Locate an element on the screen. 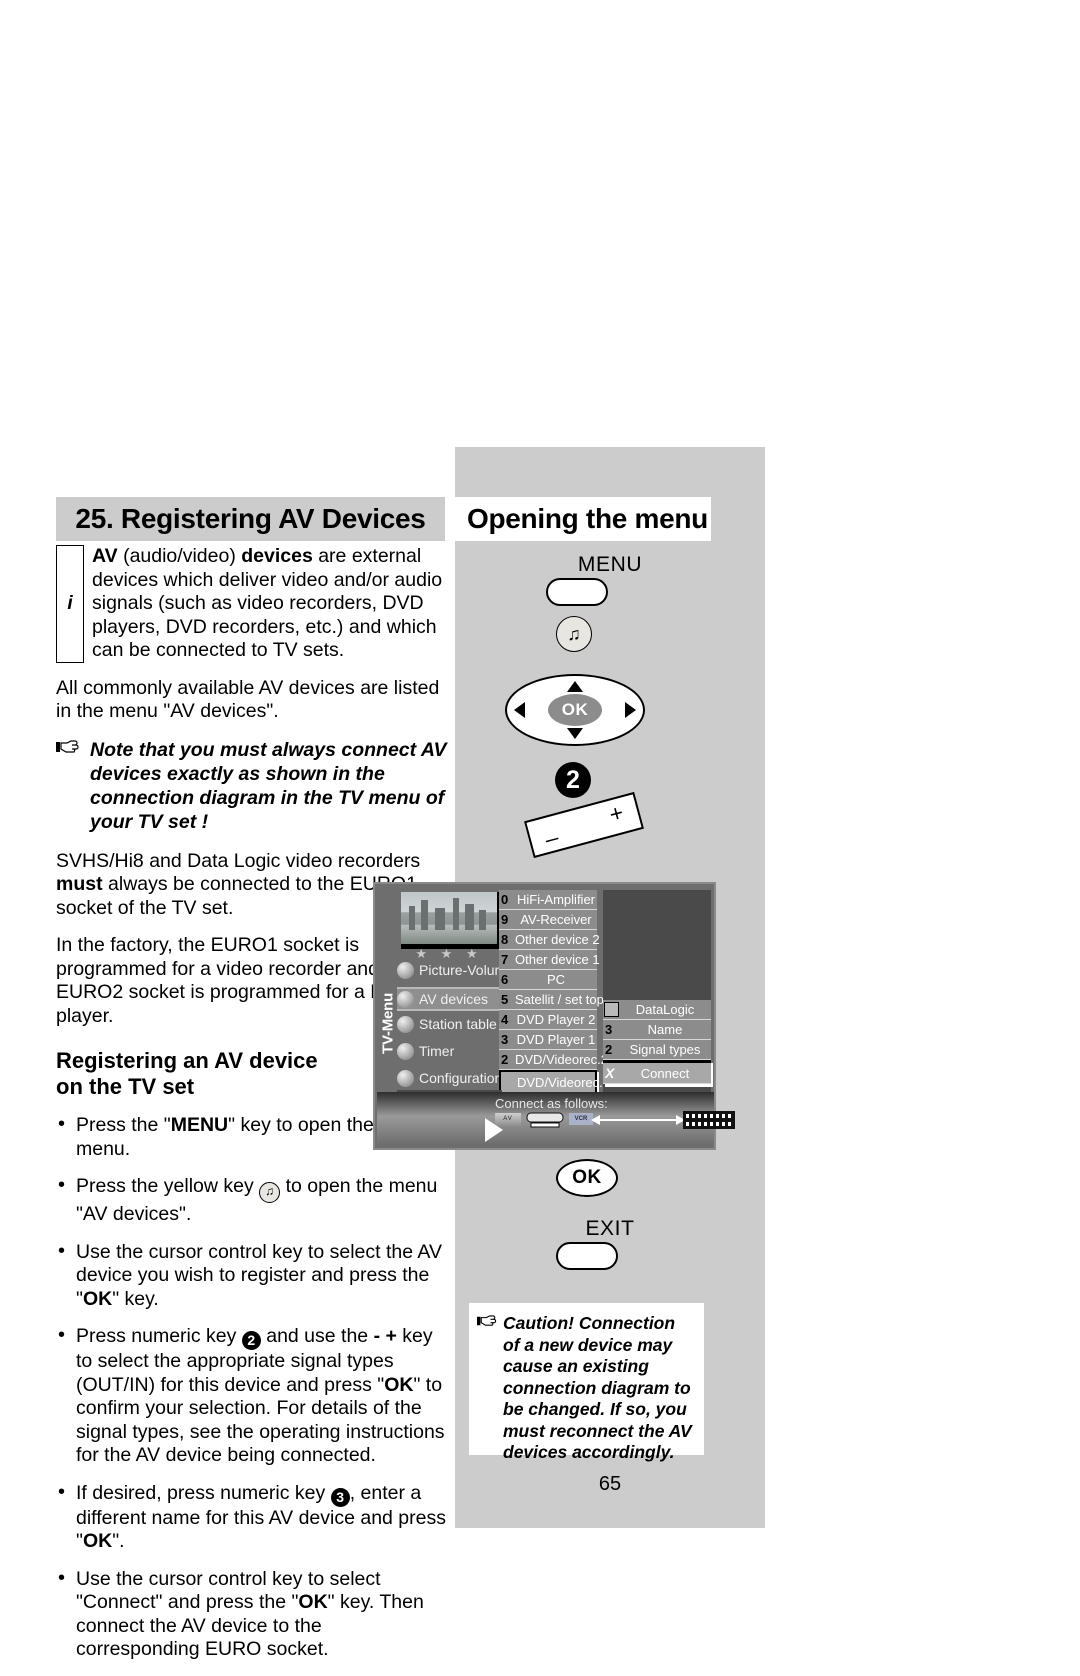 This screenshot has width=1080, height=1676. tv-menu-item-station-table: Station table is located at coordinates (447, 1024).